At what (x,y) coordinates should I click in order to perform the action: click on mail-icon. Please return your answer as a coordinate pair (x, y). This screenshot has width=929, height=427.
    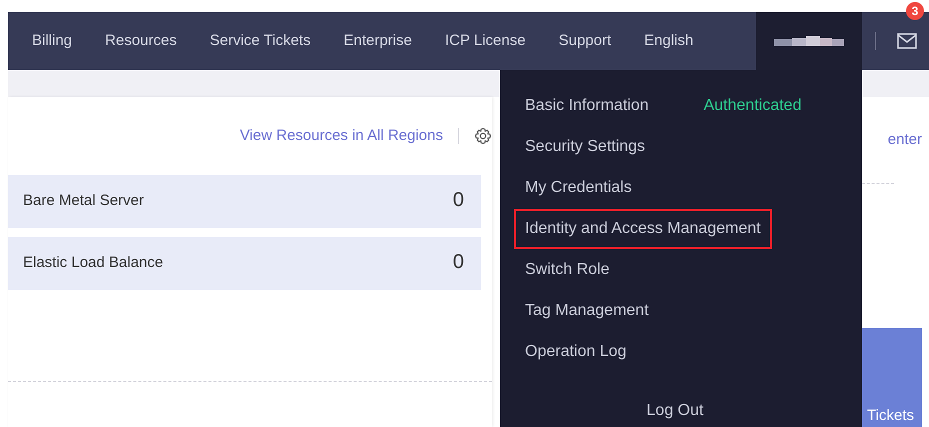
    Looking at the image, I should click on (907, 41).